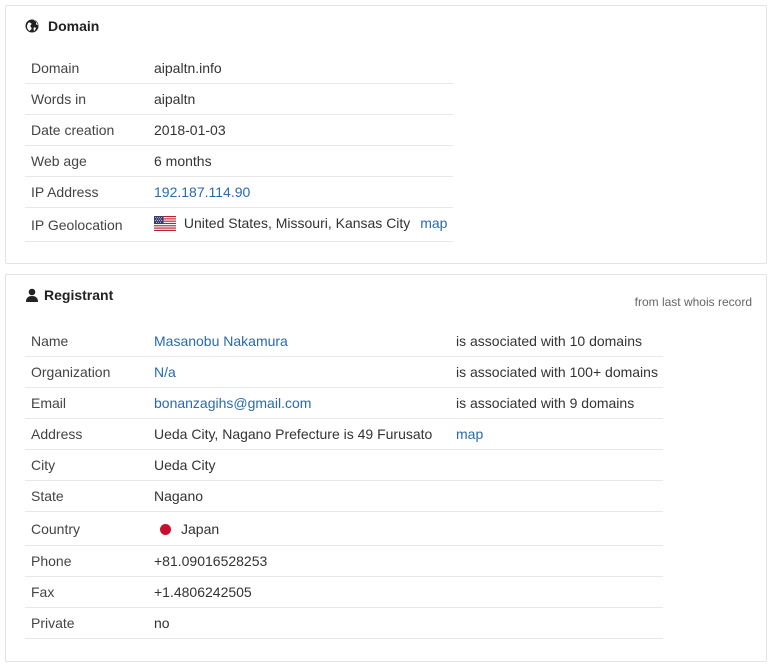 This screenshot has width=772, height=667. I want to click on us-flag-icon, so click(165, 225).